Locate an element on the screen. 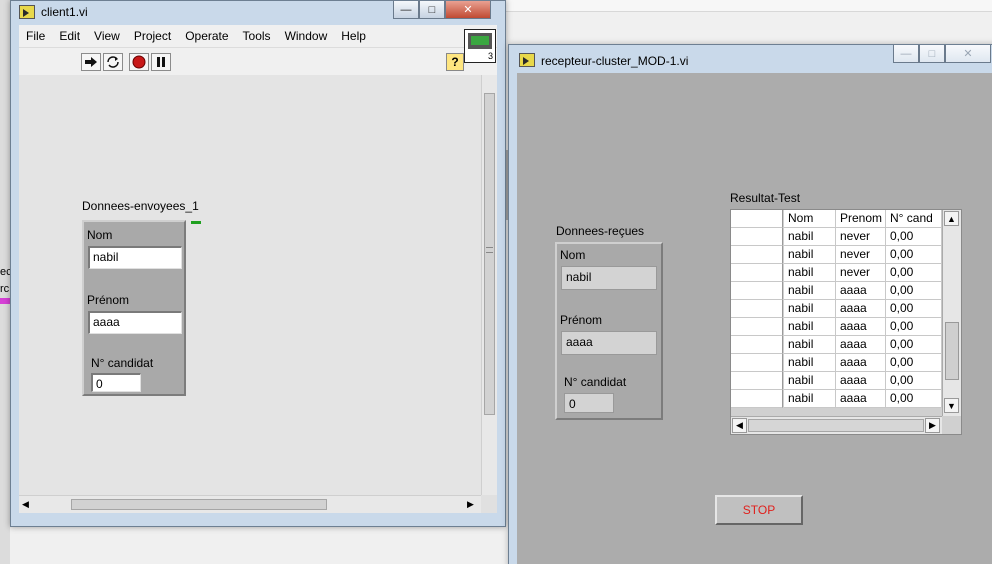 The width and height of the screenshot is (992, 564). vertical-scrollbar is located at coordinates (489, 285).